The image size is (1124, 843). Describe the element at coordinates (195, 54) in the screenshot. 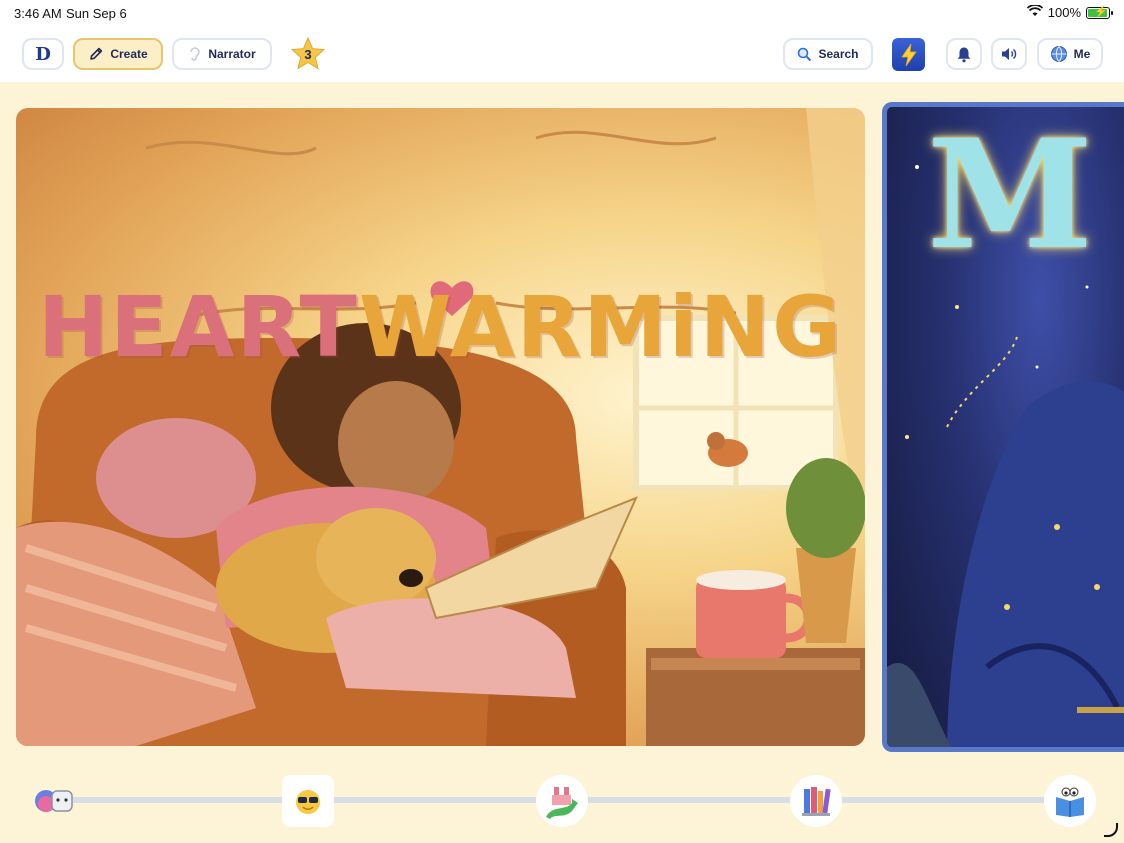

I see `ear-icon` at that location.